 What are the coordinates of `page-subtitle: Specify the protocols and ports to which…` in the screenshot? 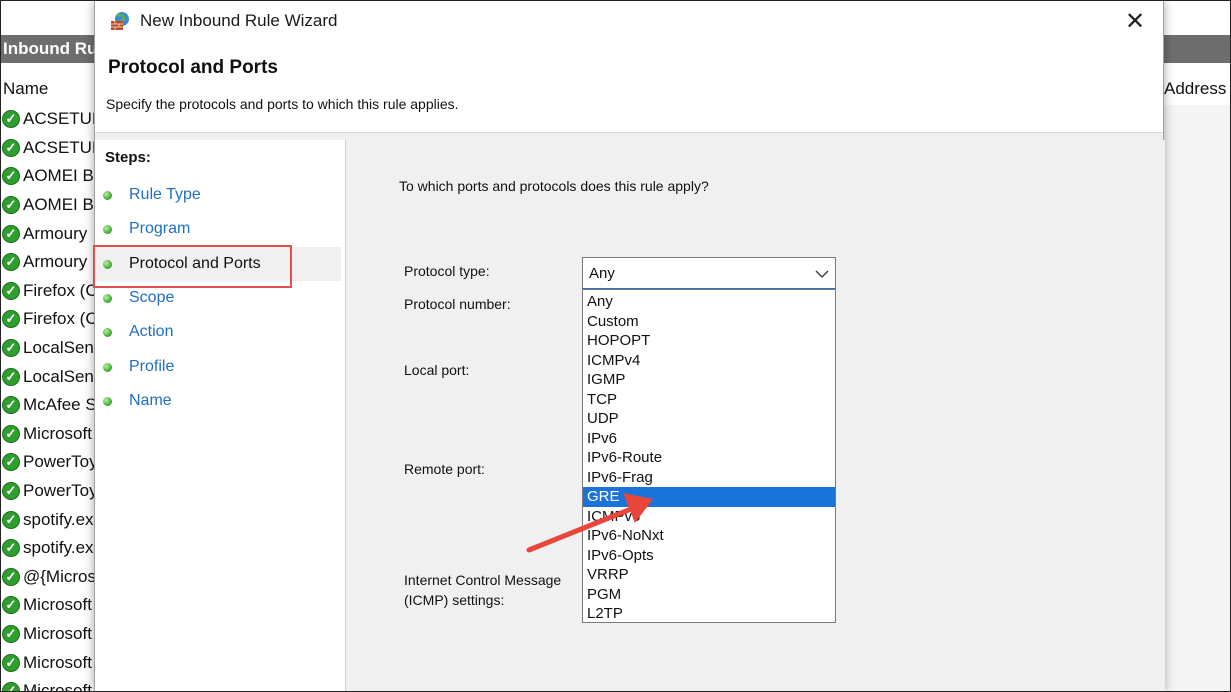 It's located at (282, 104).